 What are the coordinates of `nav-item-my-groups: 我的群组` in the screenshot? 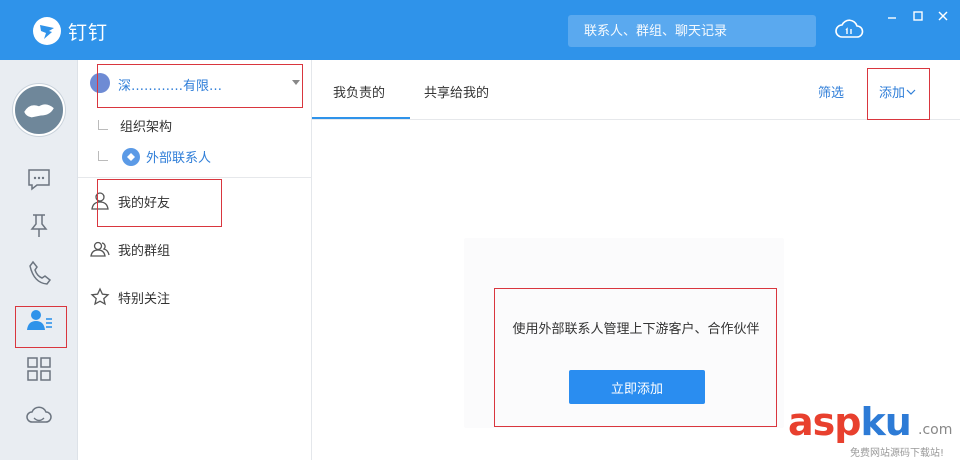 It's located at (195, 248).